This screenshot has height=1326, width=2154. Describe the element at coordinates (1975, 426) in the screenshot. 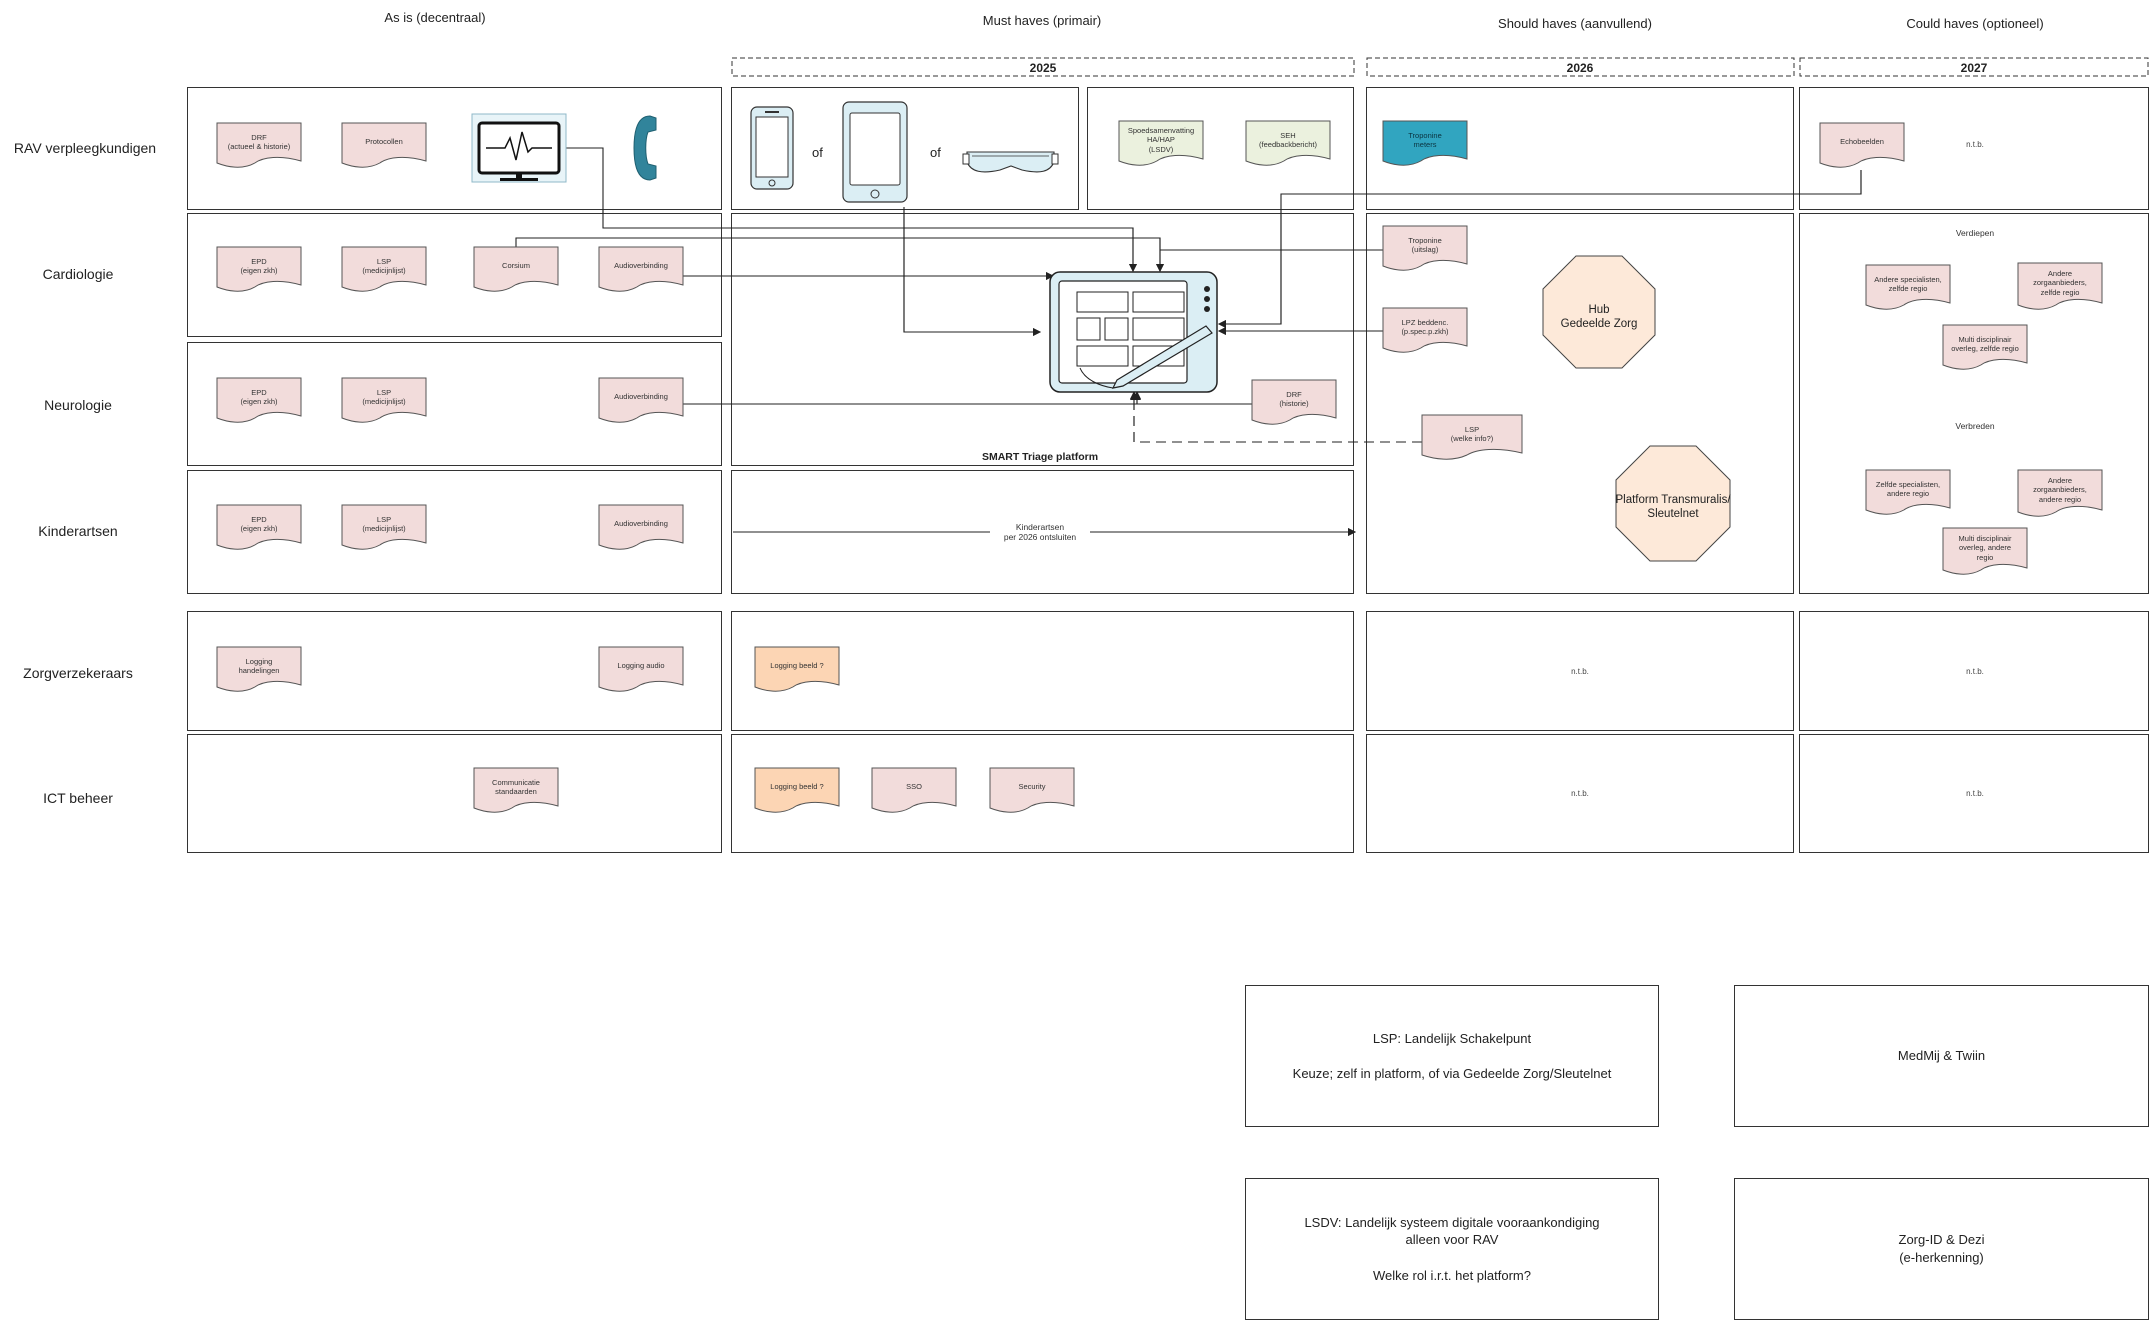

I see `verbreden-label: Verbreden` at that location.